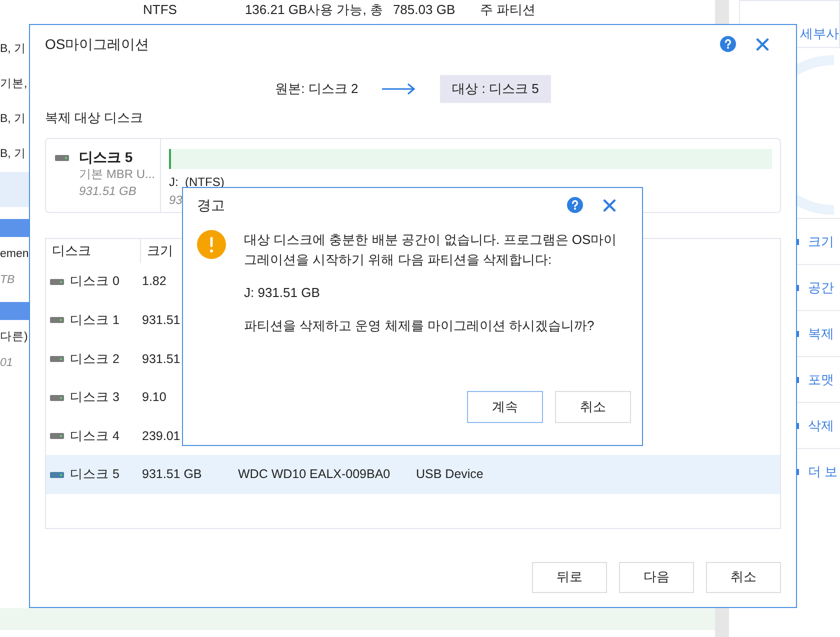 The height and width of the screenshot is (637, 840). Describe the element at coordinates (420, 326) in the screenshot. I see `confirm-question: 파티션을 삭제하고 운영 체제를 마이그레이션 하시겠습니까?` at that location.